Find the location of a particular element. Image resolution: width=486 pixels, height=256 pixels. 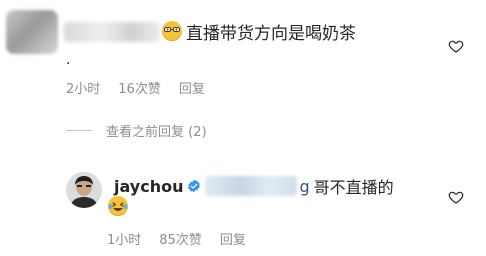

laughing-tears-emoji-icon is located at coordinates (118, 206).